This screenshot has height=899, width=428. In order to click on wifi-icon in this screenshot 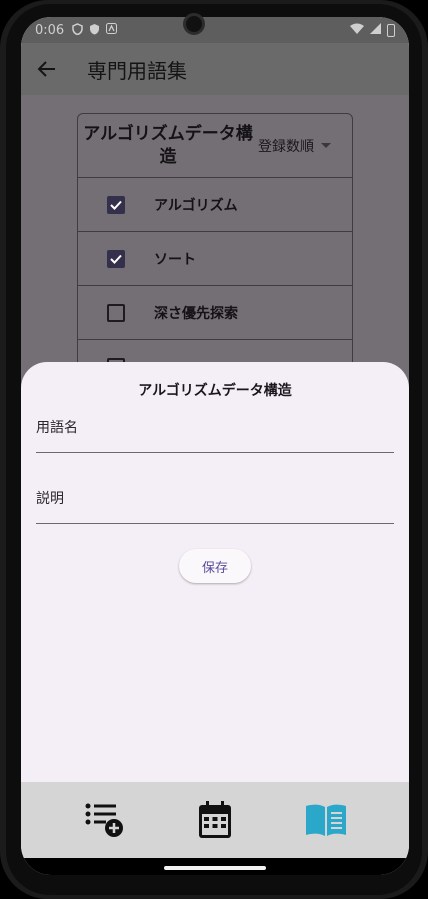, I will do `click(357, 30)`.